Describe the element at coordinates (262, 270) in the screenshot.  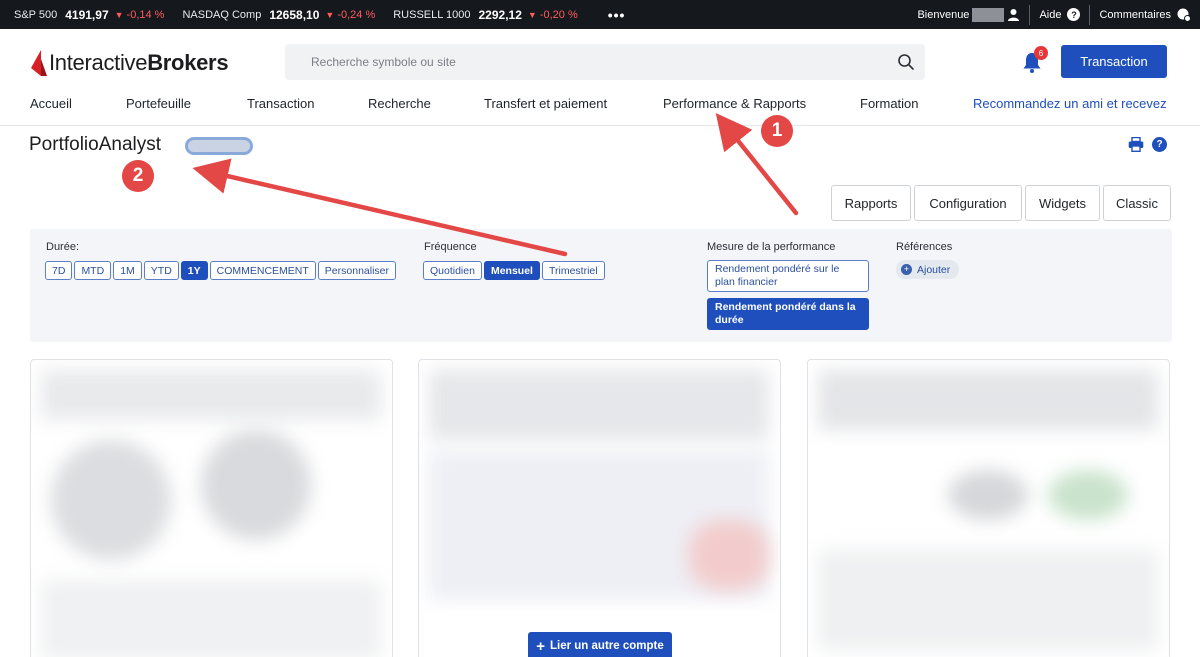
I see `duration-commencement: COMMENCEMENT` at that location.